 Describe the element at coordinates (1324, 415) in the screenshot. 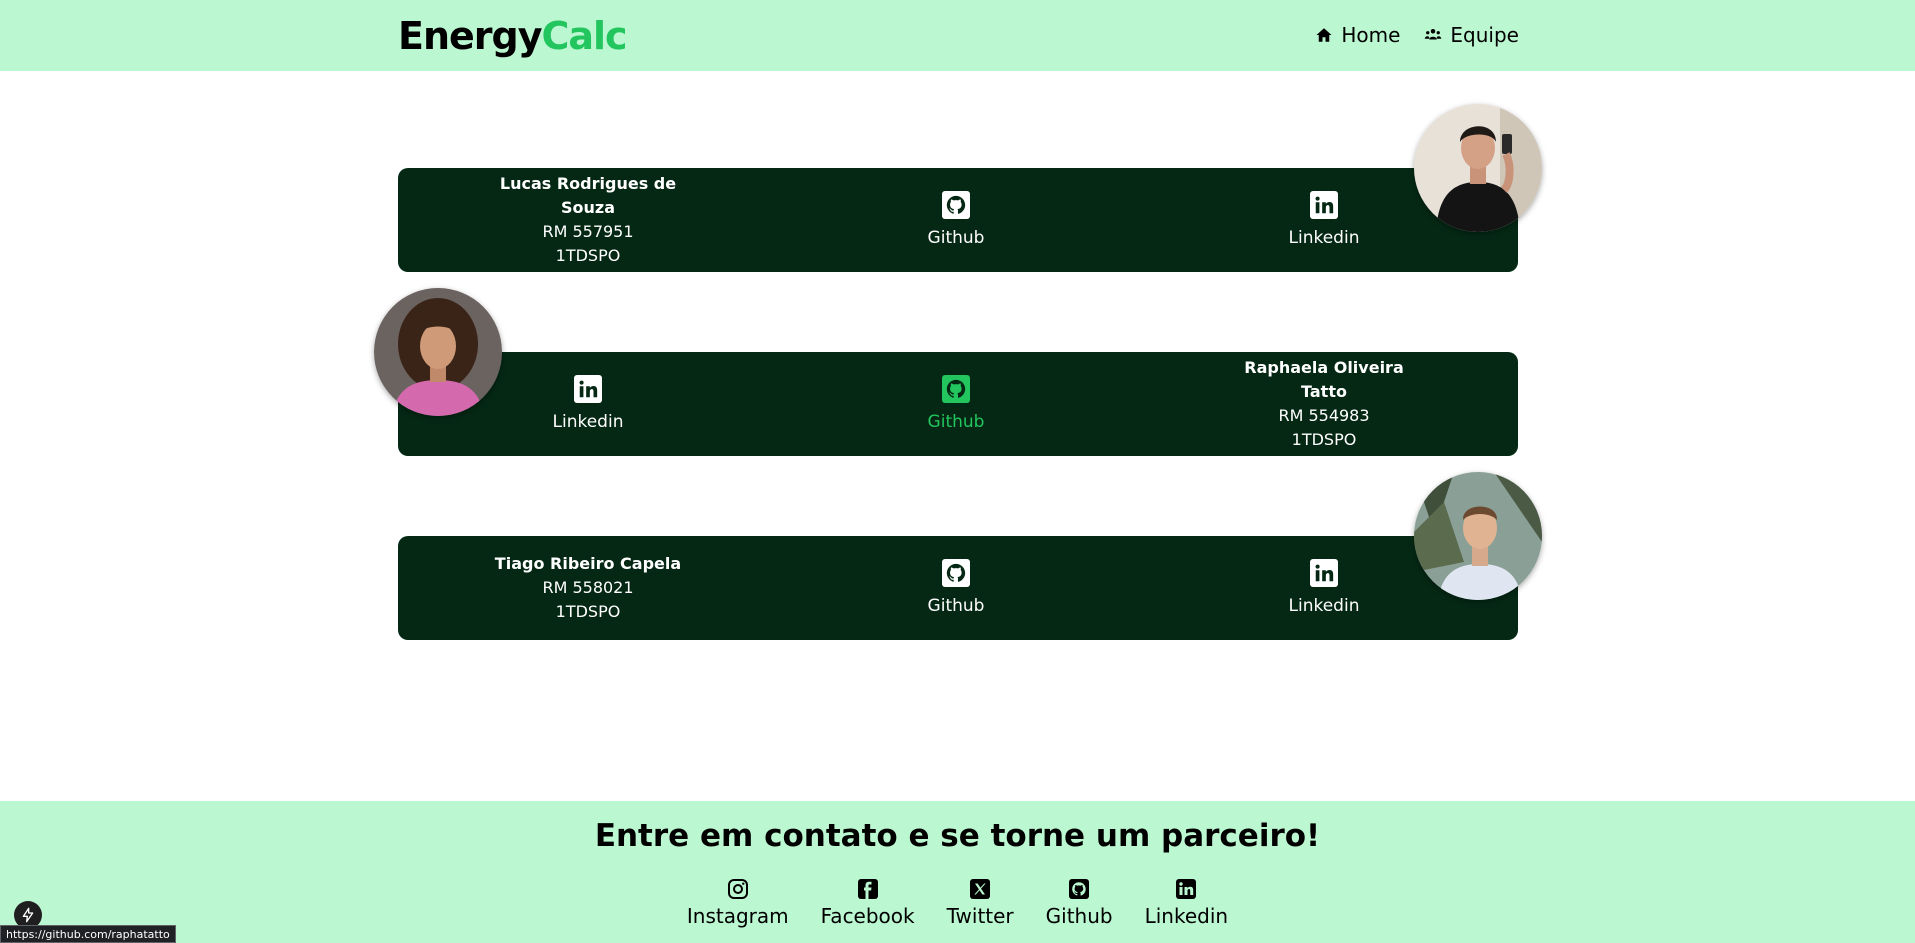

I see `member-rm: RM 554983` at that location.